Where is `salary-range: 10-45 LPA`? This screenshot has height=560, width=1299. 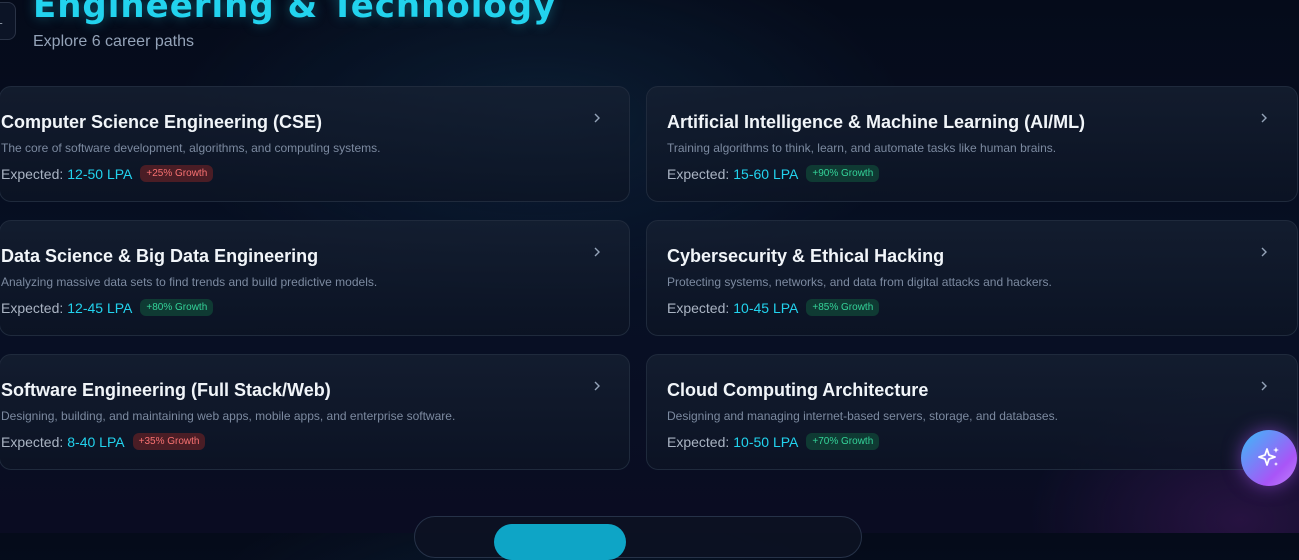 salary-range: 10-45 LPA is located at coordinates (766, 307).